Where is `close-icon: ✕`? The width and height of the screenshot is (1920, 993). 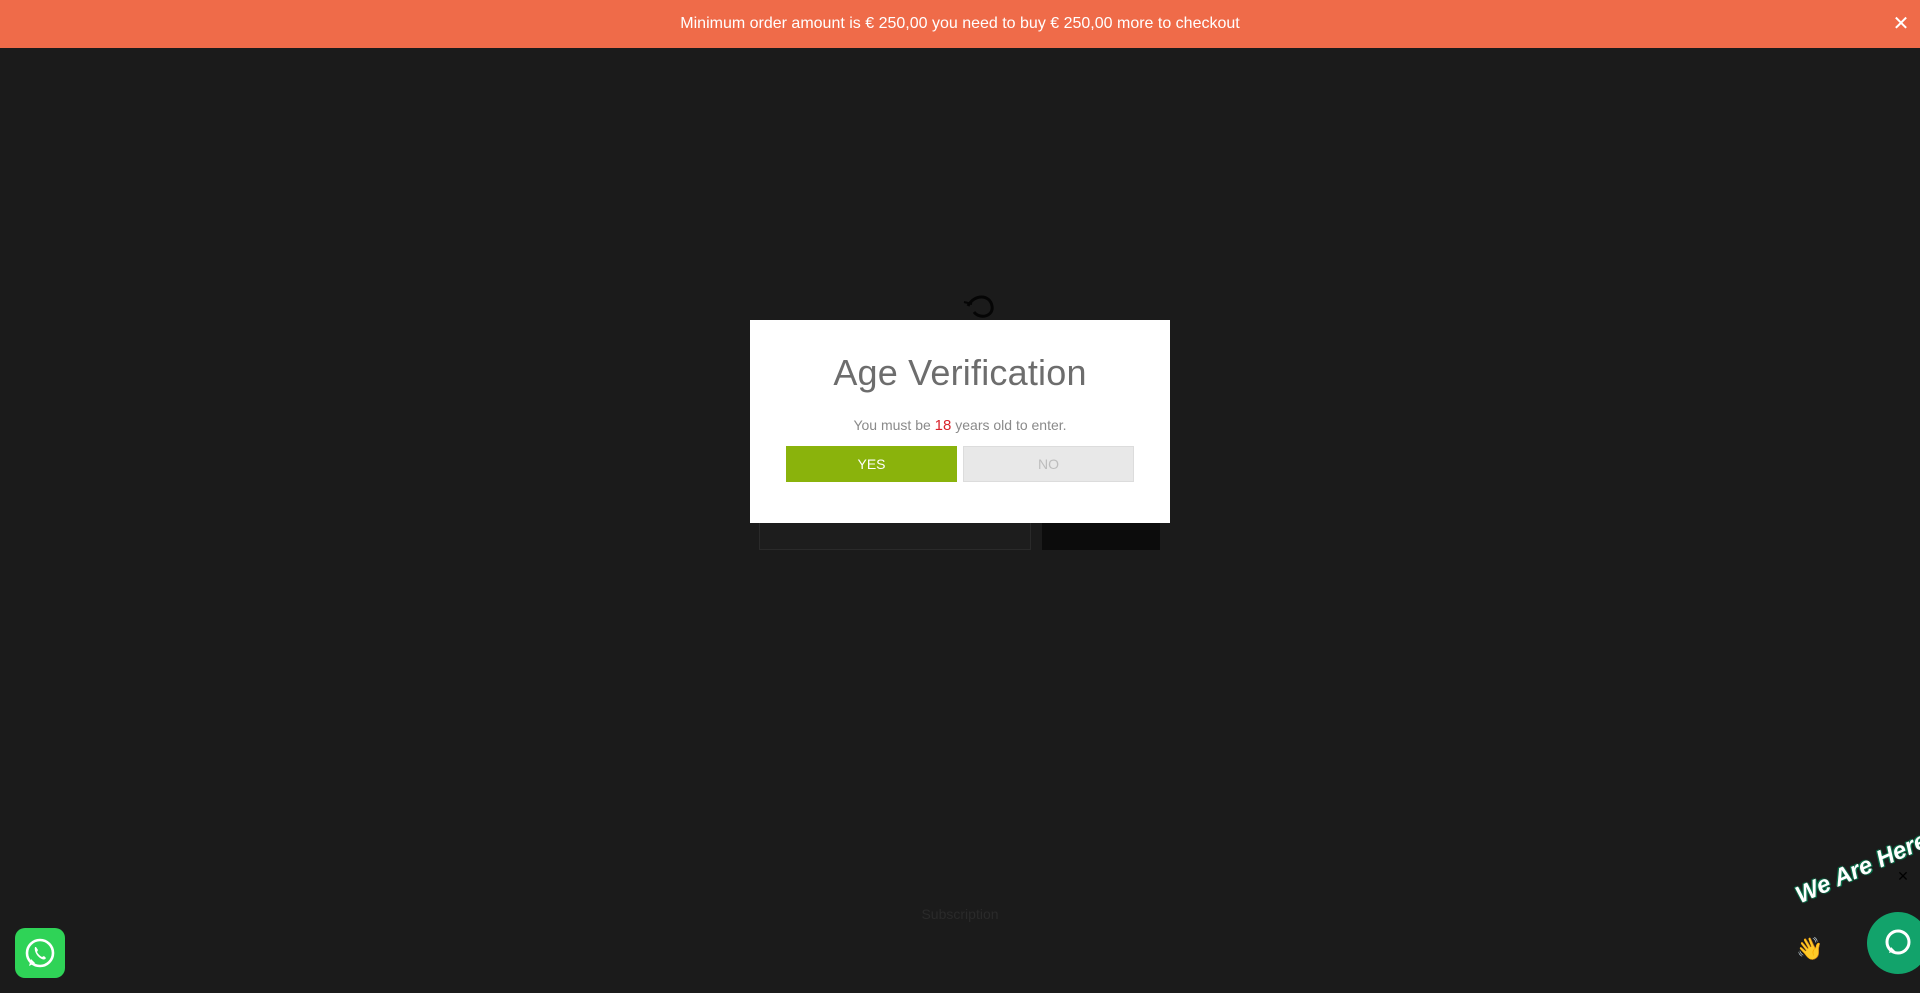 close-icon: ✕ is located at coordinates (1901, 24).